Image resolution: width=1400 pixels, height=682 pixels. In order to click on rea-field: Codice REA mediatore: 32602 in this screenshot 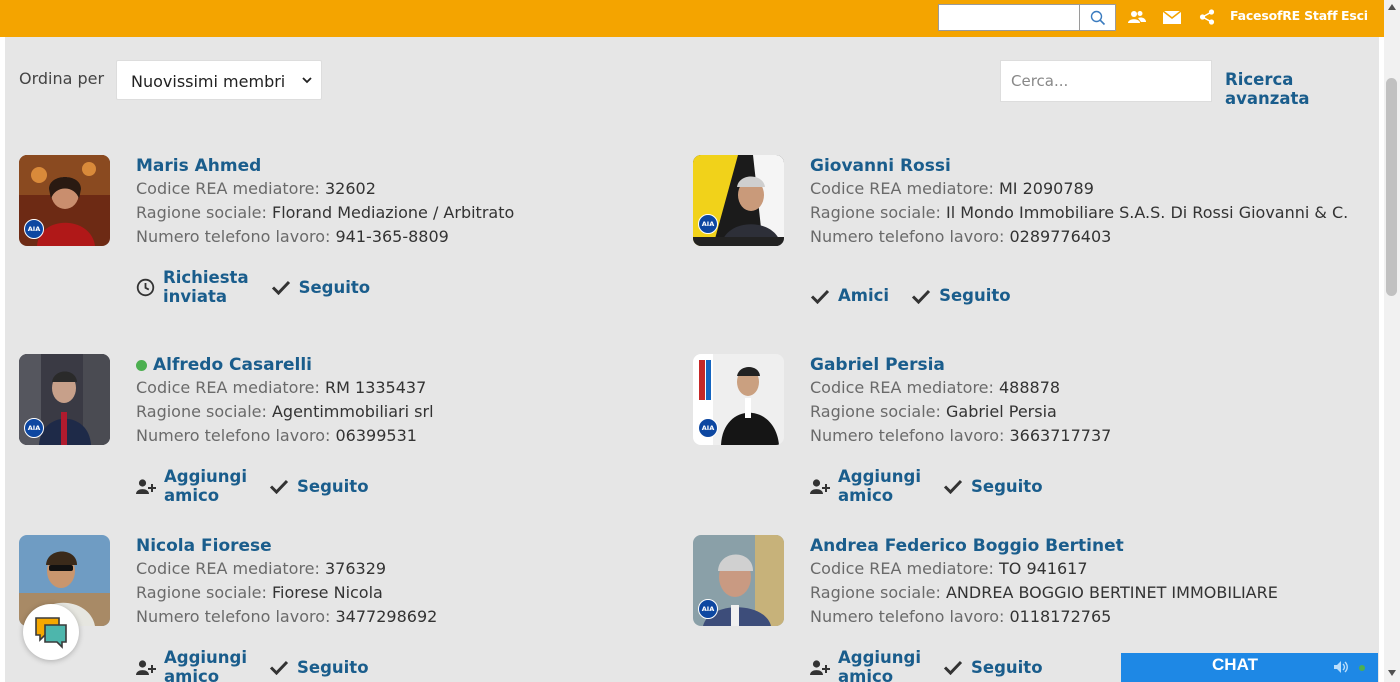, I will do `click(256, 188)`.